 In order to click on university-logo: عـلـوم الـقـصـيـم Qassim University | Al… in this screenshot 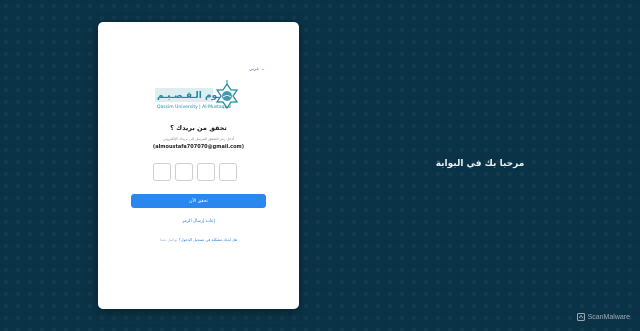, I will do `click(197, 95)`.